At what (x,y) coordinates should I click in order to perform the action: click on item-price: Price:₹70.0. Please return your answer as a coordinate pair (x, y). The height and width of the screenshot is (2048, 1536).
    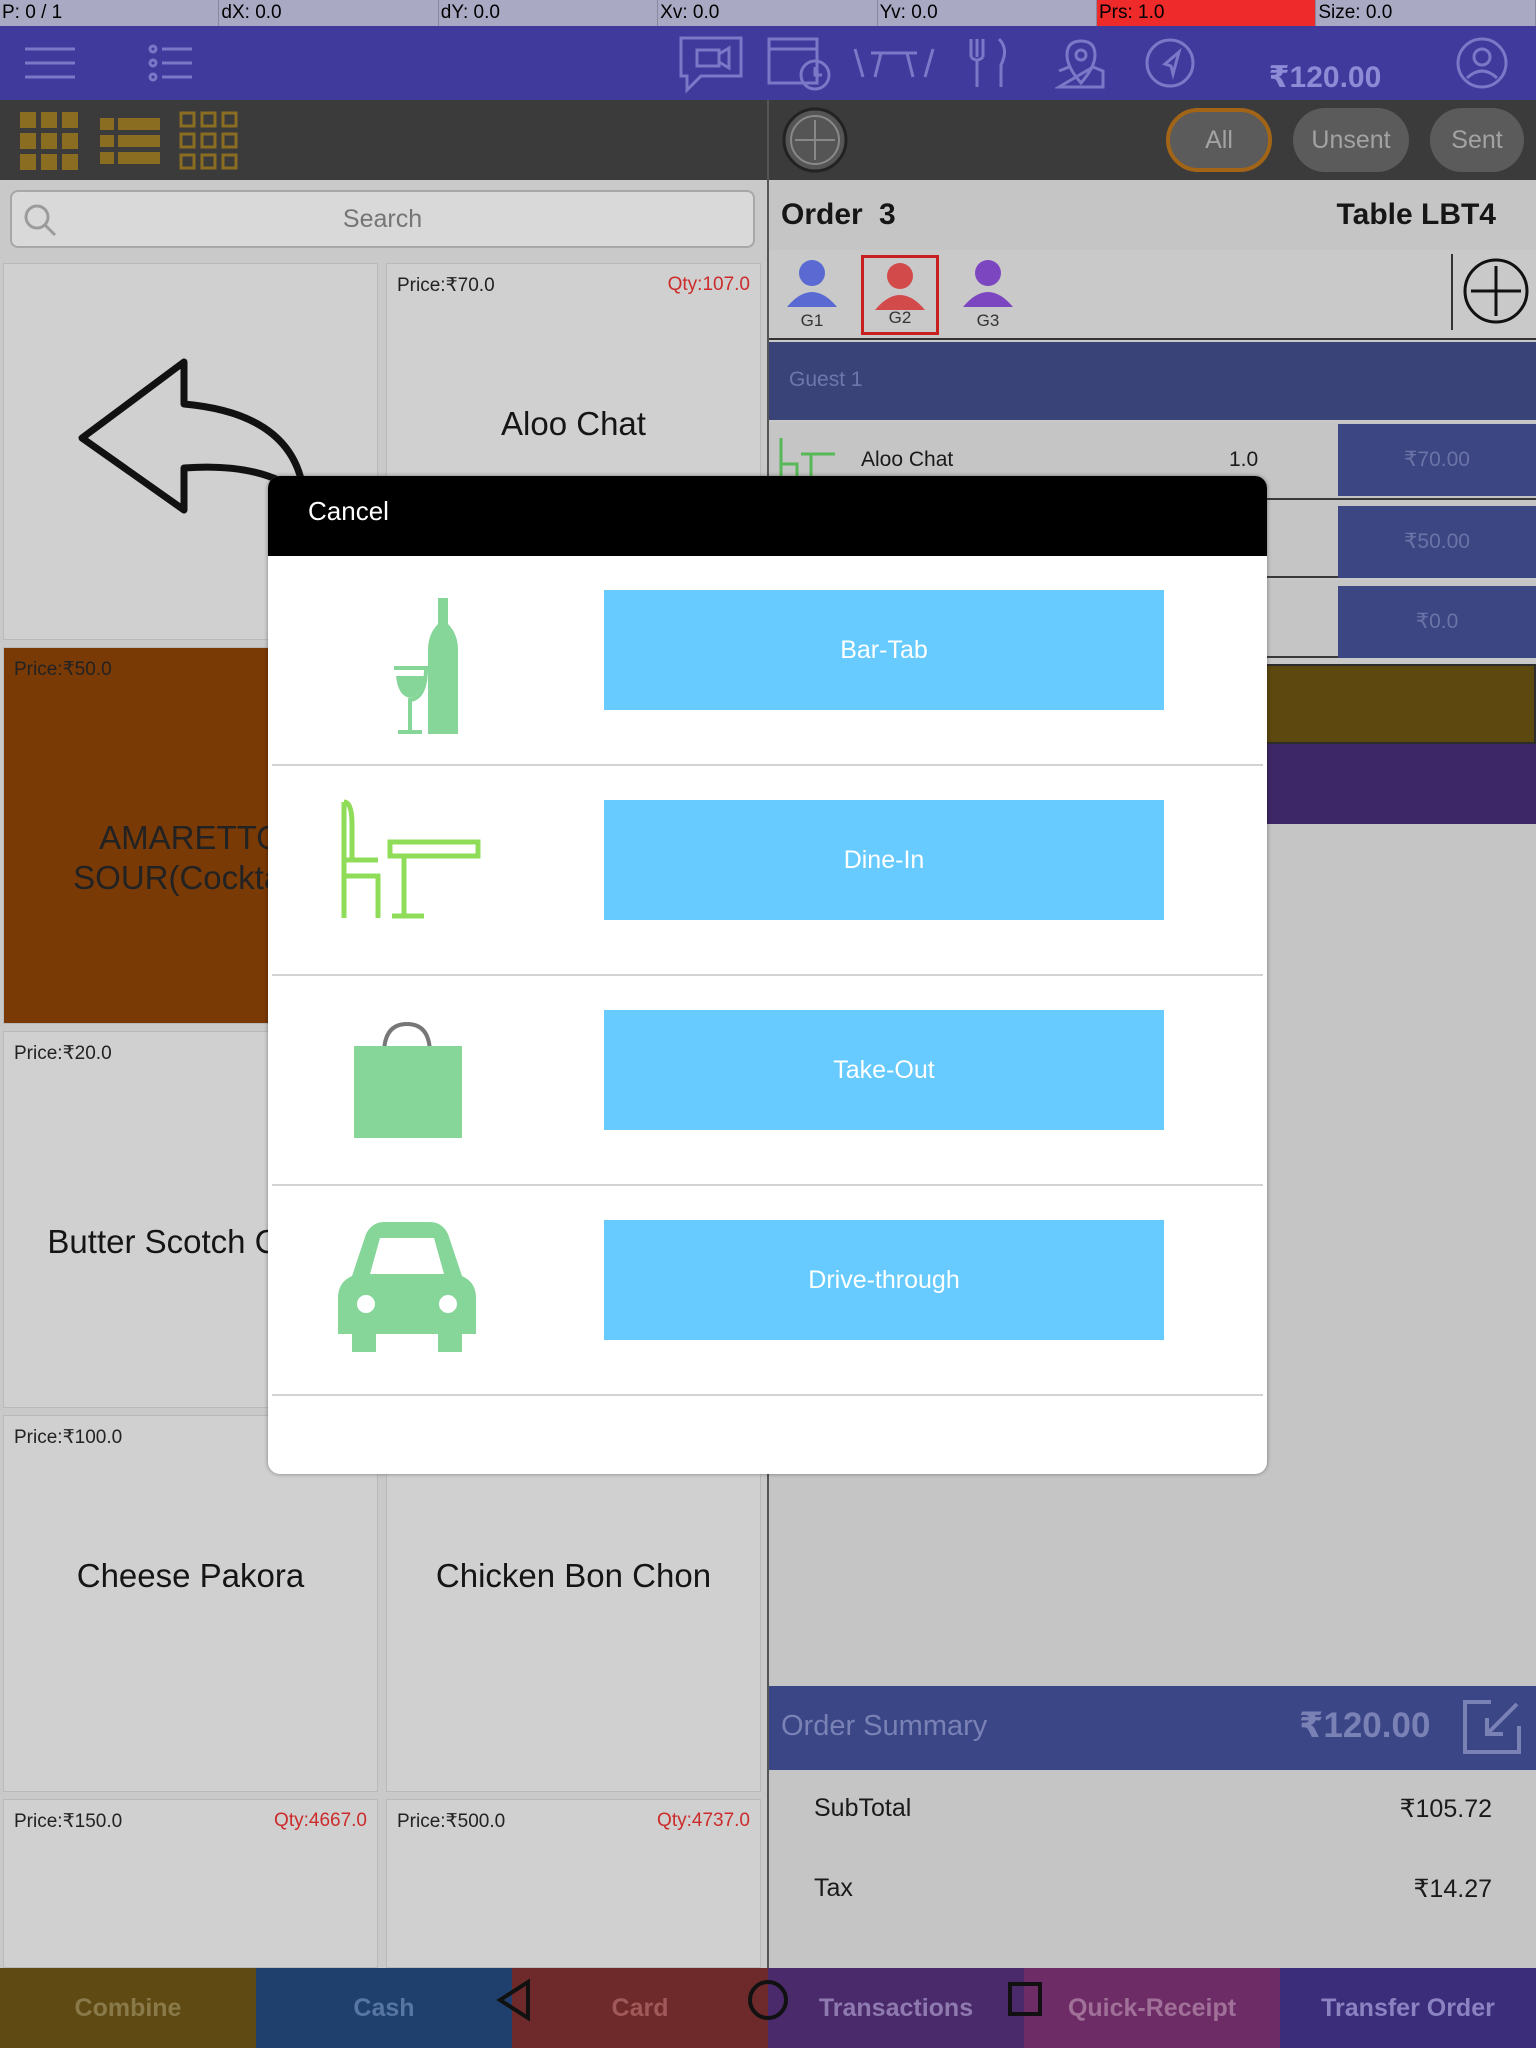
    Looking at the image, I should click on (446, 285).